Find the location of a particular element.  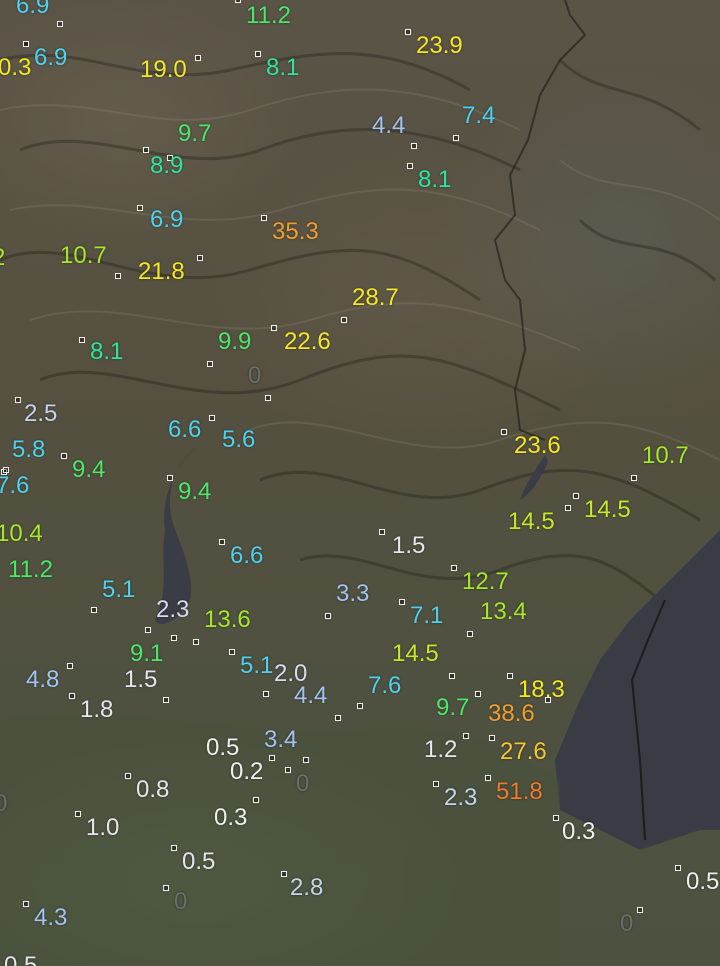

precipitation-value-label: 5.1 is located at coordinates (257, 665).